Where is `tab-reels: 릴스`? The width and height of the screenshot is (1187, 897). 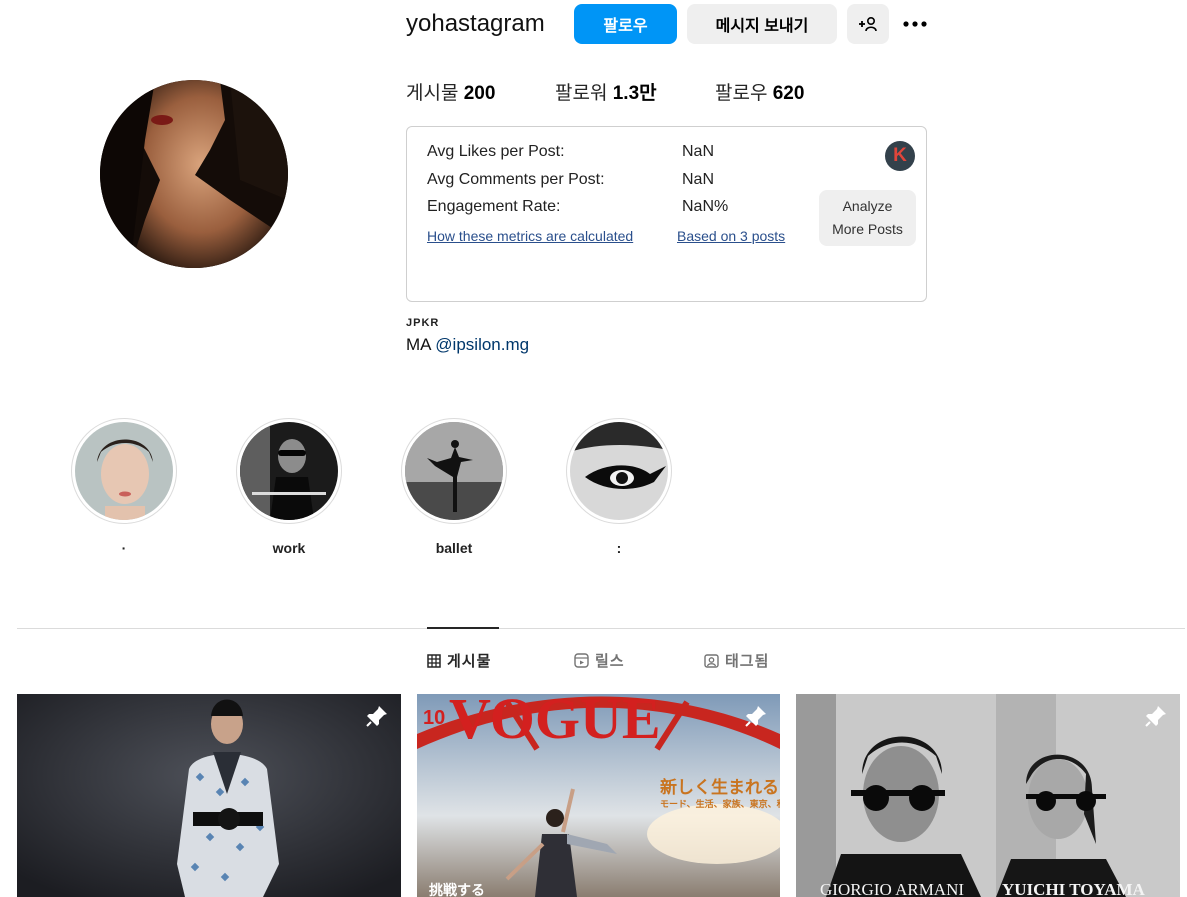 tab-reels: 릴스 is located at coordinates (599, 660).